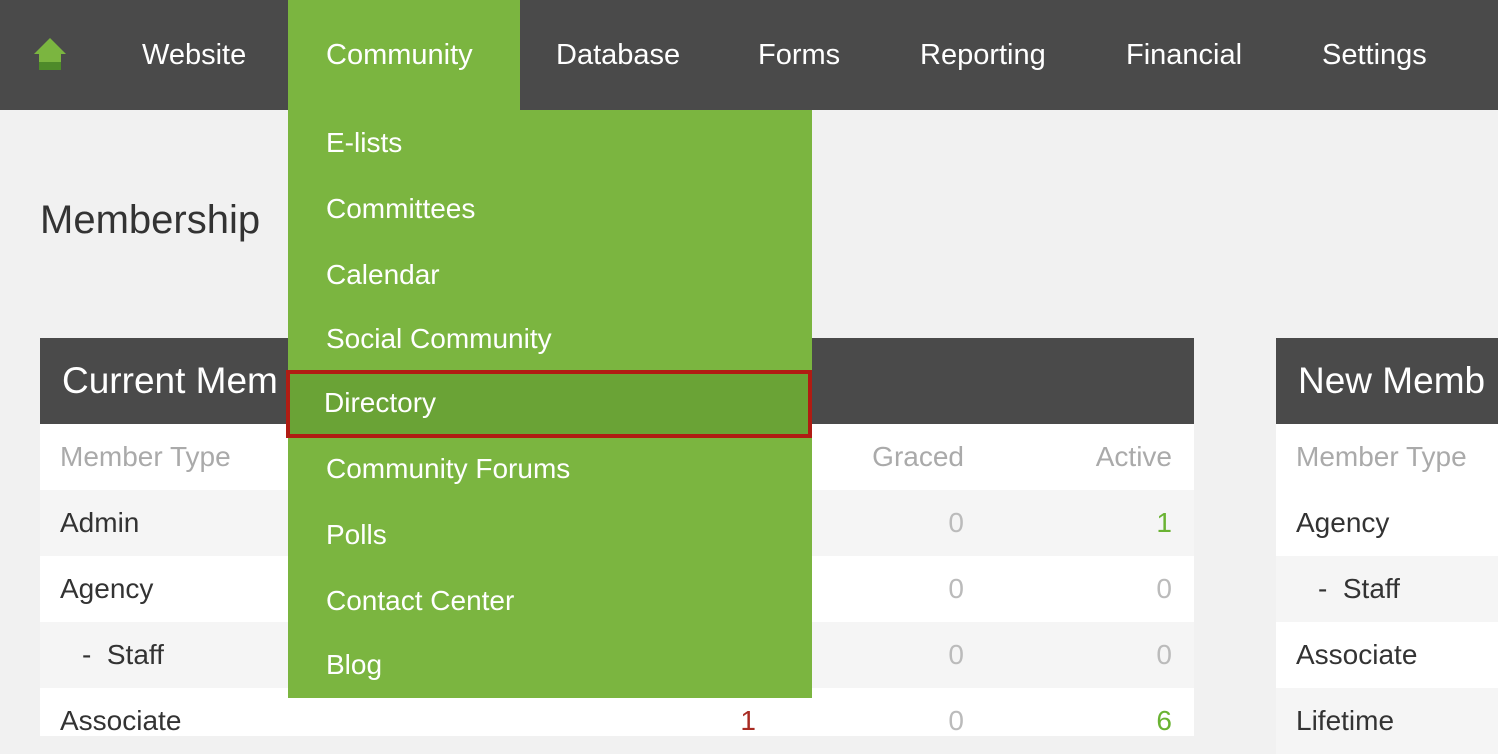  I want to click on nav-reporting: Reporting, so click(983, 55).